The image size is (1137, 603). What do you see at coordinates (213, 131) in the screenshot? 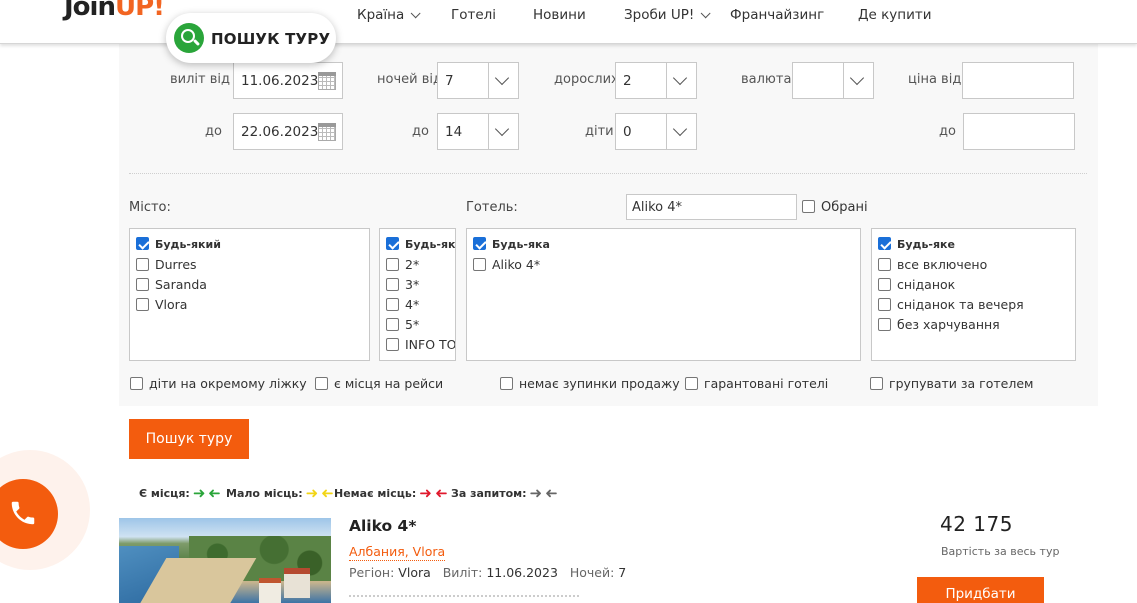
I see `depart-to-label: до` at bounding box center [213, 131].